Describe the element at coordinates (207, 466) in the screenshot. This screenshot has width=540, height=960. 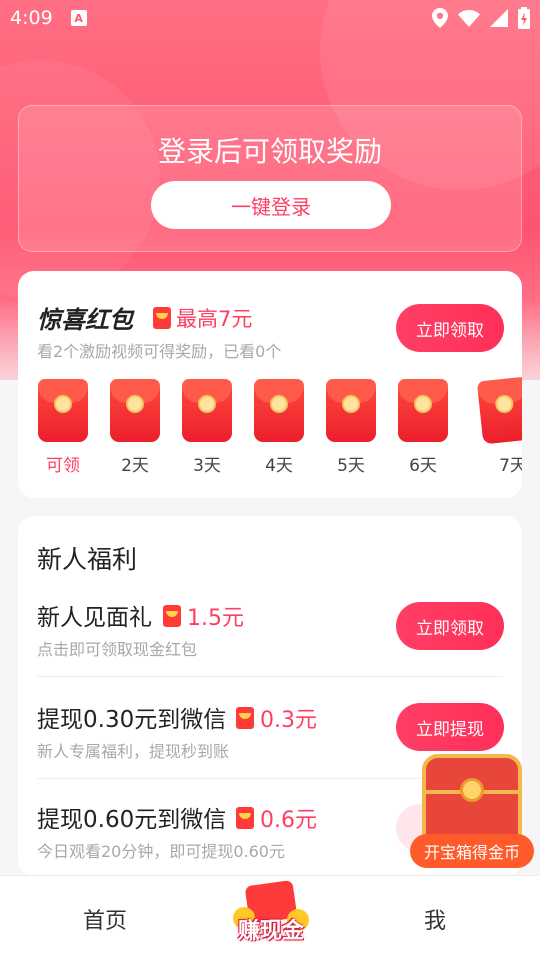
I see `day-label: 3天` at that location.